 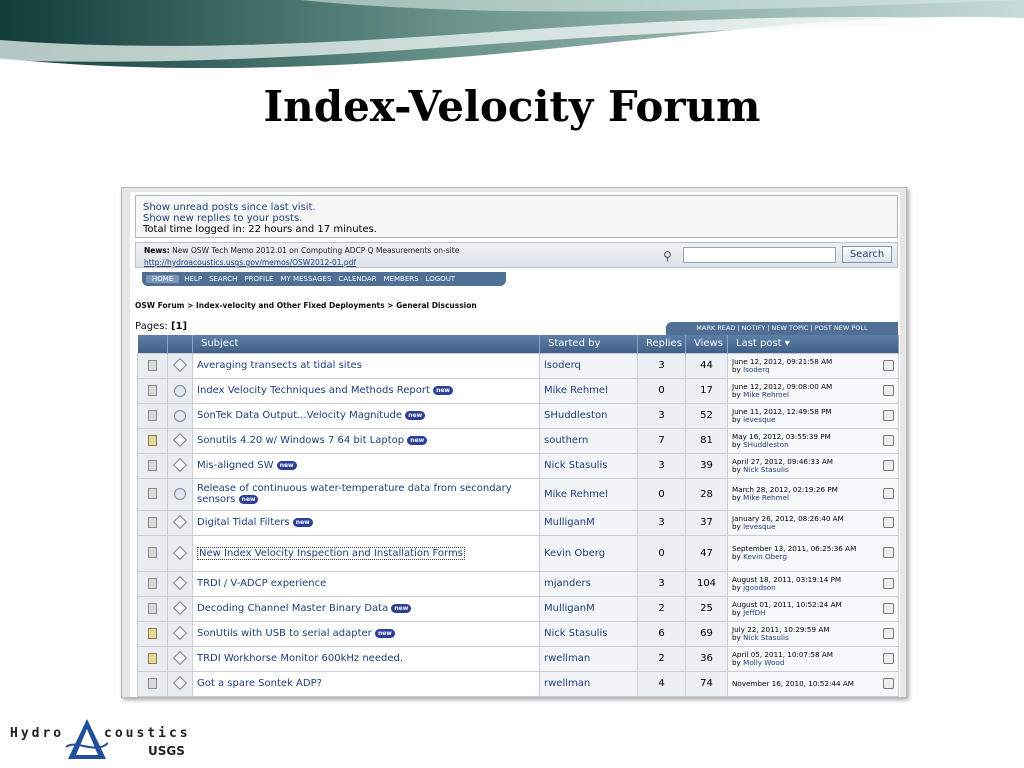 What do you see at coordinates (813, 344) in the screenshot?
I see `col-last-post: Last post ▾` at bounding box center [813, 344].